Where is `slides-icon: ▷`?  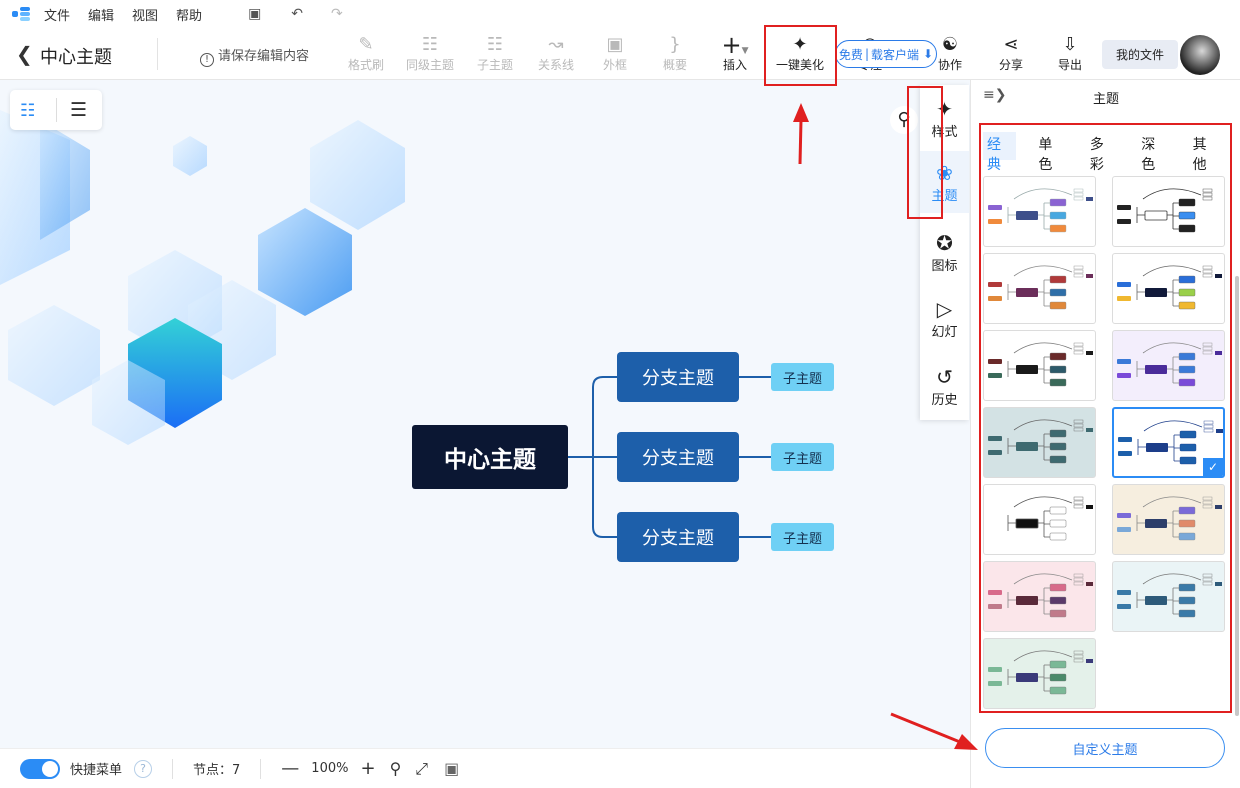
slides-icon: ▷ is located at coordinates (944, 309).